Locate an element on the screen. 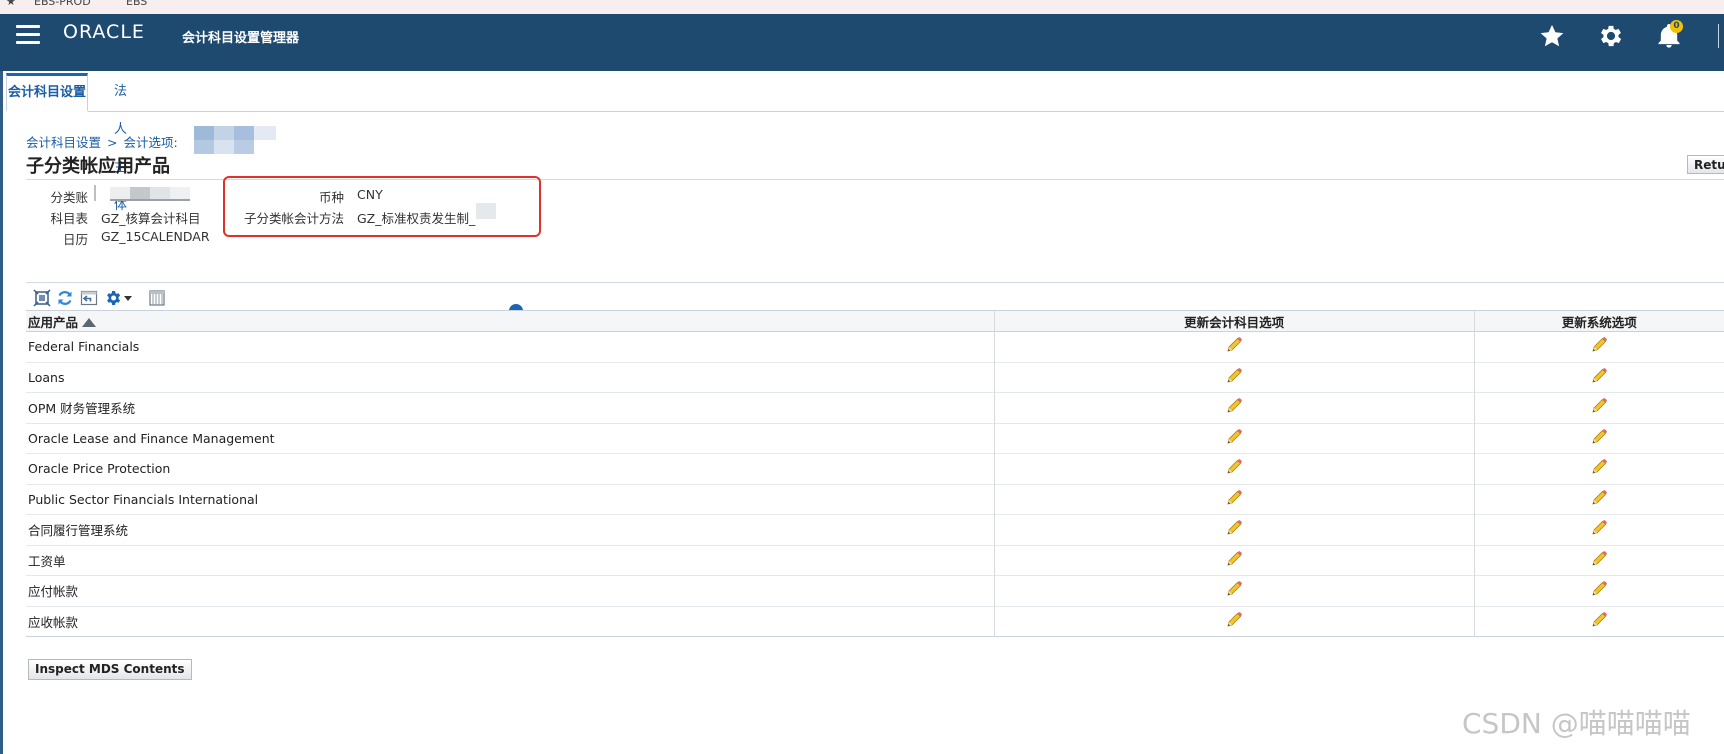  table-toolbar is located at coordinates (875, 296).